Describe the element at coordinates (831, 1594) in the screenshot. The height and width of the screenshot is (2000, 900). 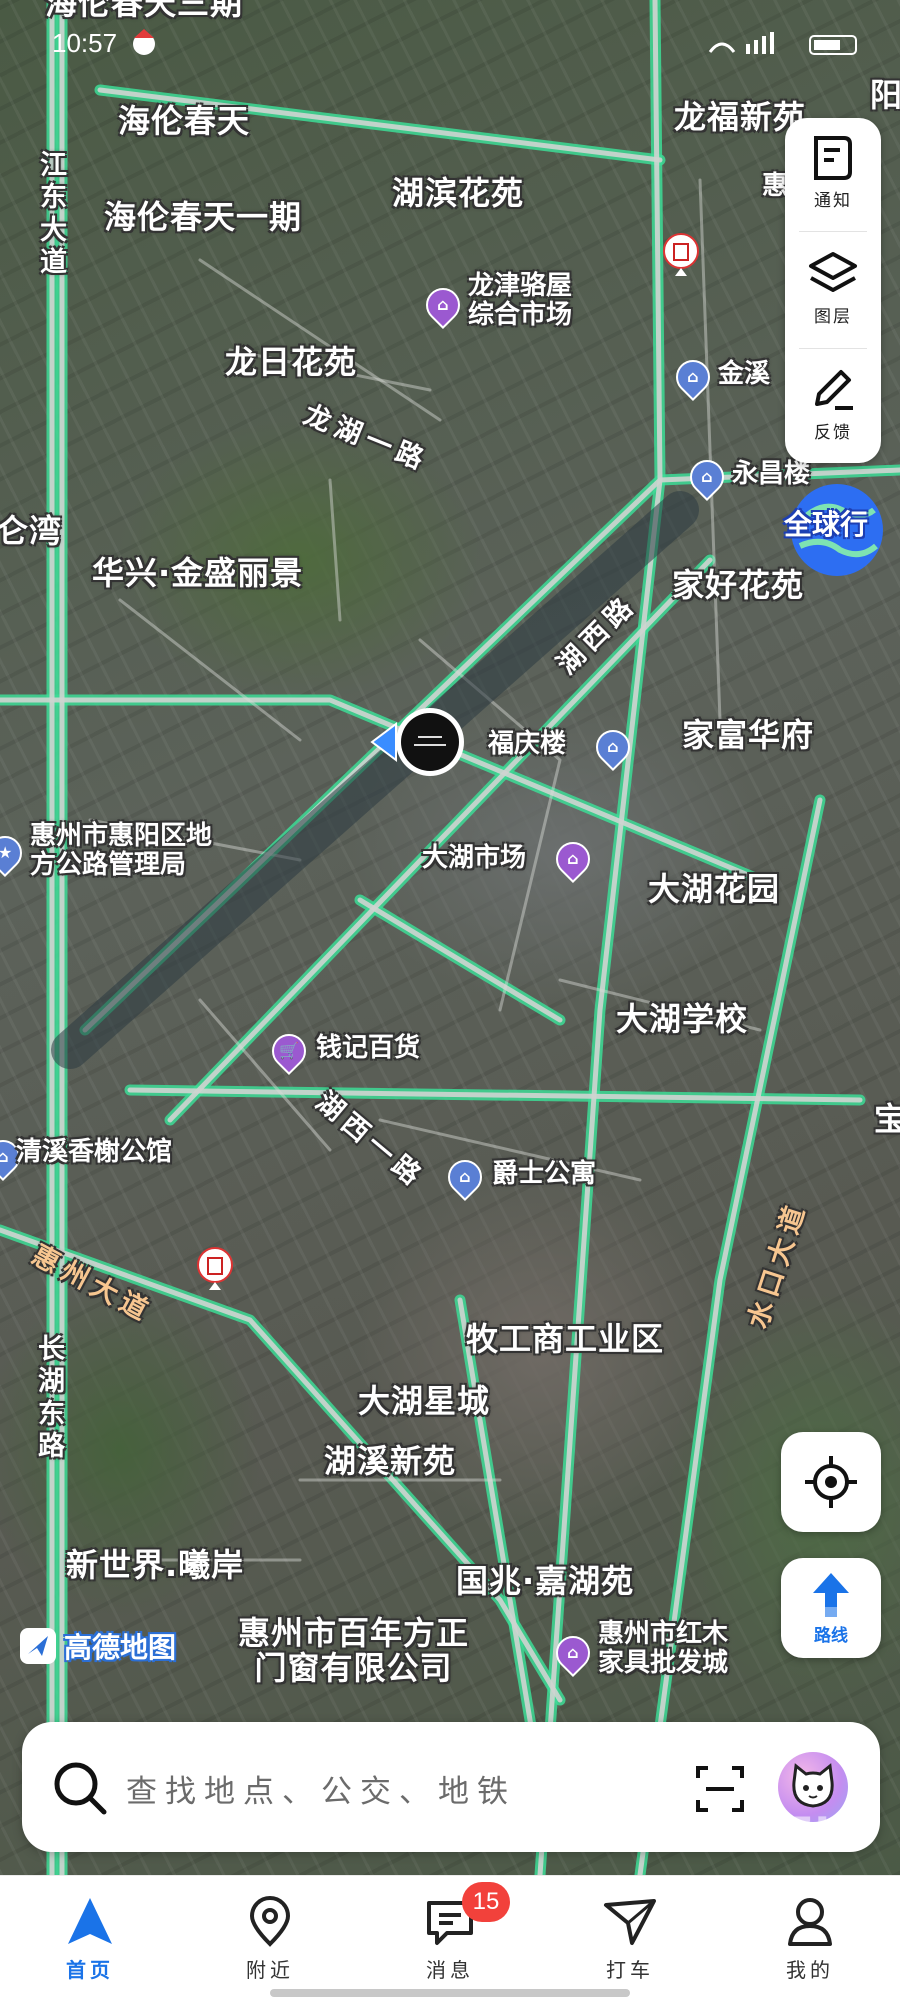
I see `route-arrow-icon` at that location.